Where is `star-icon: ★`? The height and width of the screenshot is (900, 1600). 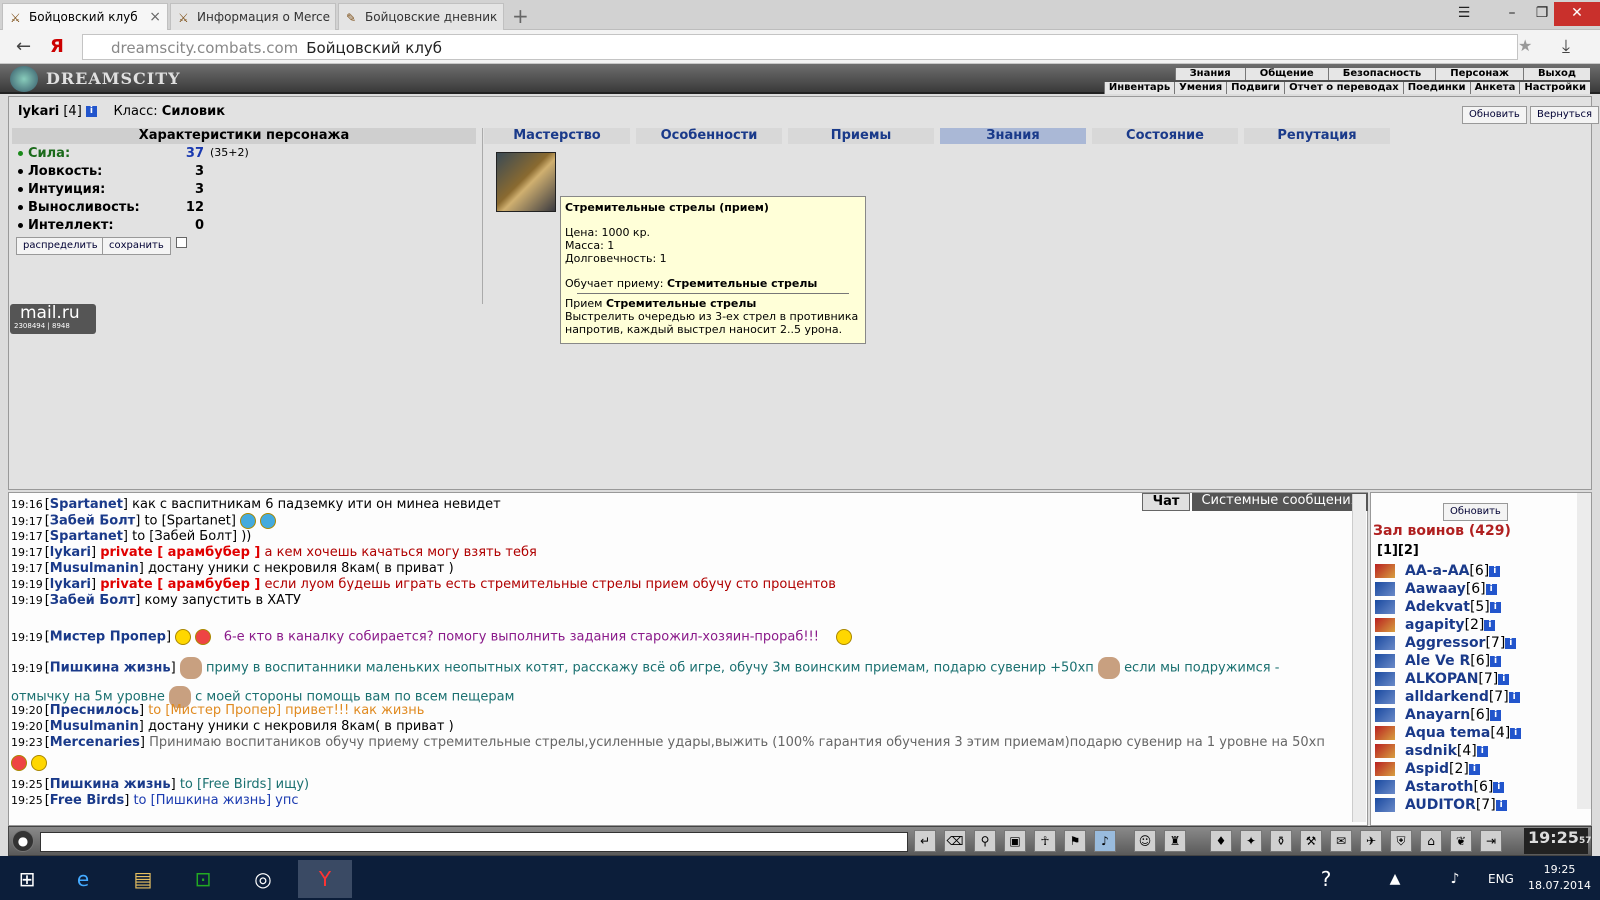
star-icon: ★ is located at coordinates (1525, 45).